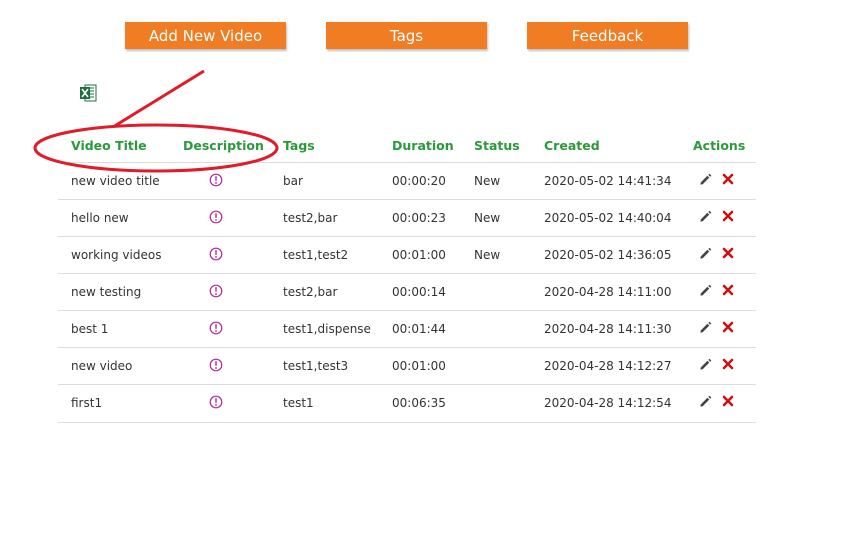 The width and height of the screenshot is (864, 540). I want to click on video-title-cell: working videos, so click(116, 255).